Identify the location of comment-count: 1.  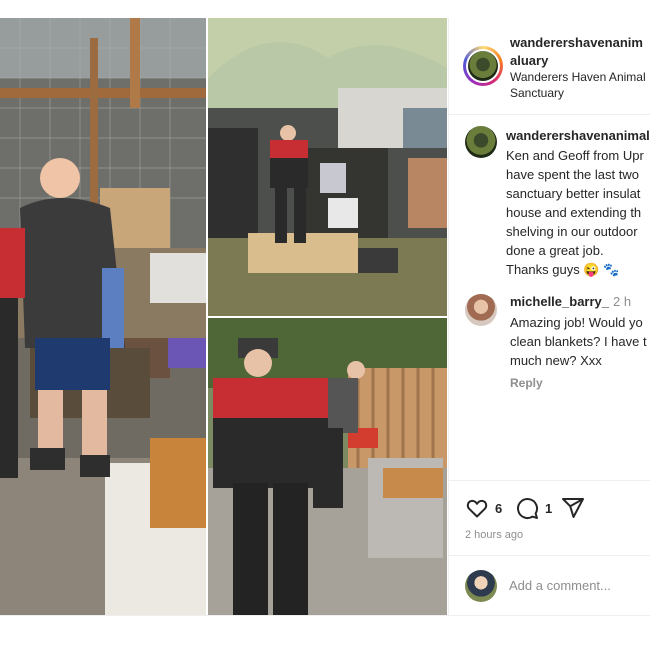
(549, 508).